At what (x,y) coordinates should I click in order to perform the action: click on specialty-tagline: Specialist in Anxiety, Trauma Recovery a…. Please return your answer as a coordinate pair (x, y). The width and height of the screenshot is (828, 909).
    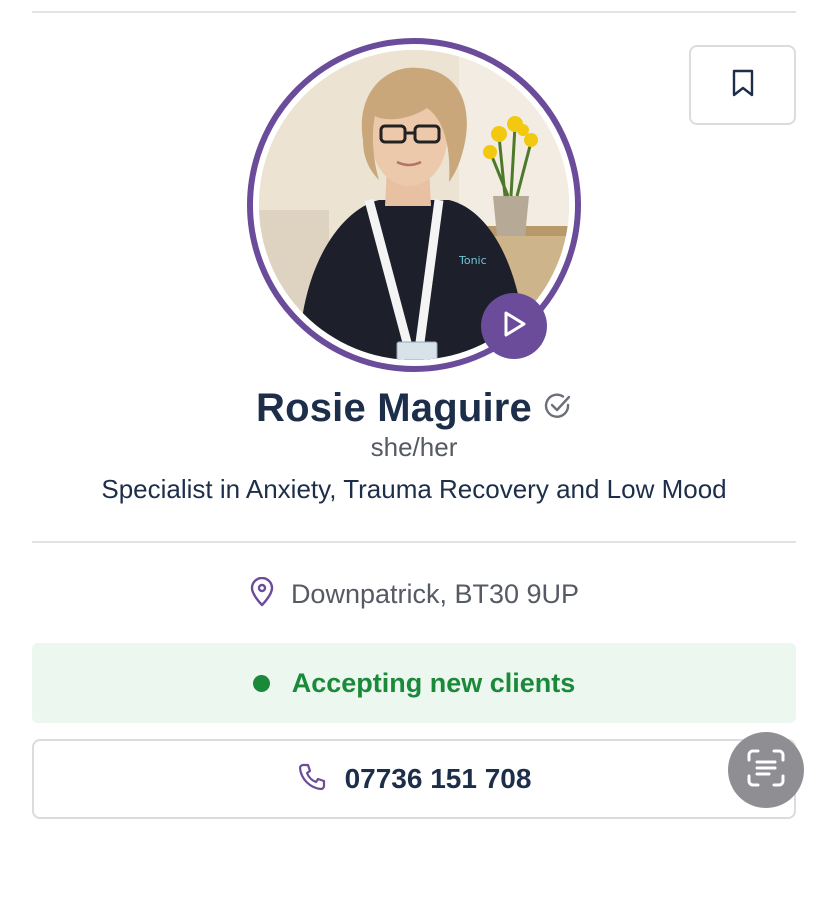
    Looking at the image, I should click on (414, 489).